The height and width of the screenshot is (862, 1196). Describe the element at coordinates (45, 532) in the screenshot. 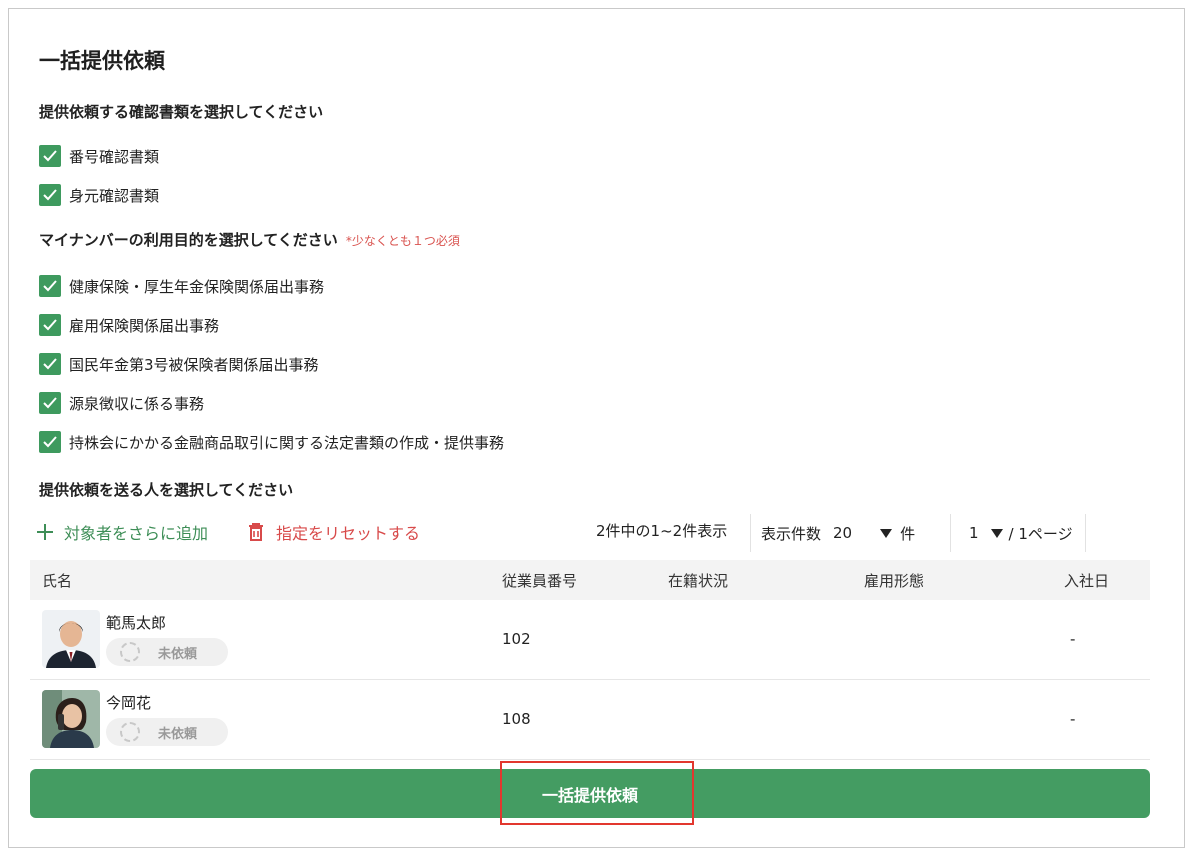

I see `plus-icon` at that location.